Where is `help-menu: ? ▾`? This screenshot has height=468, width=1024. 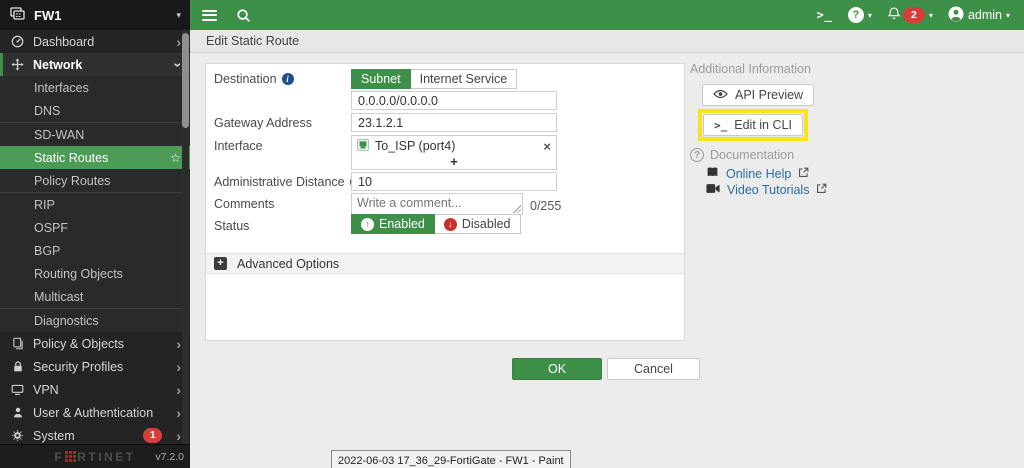
help-menu: ? ▾ is located at coordinates (859, 15).